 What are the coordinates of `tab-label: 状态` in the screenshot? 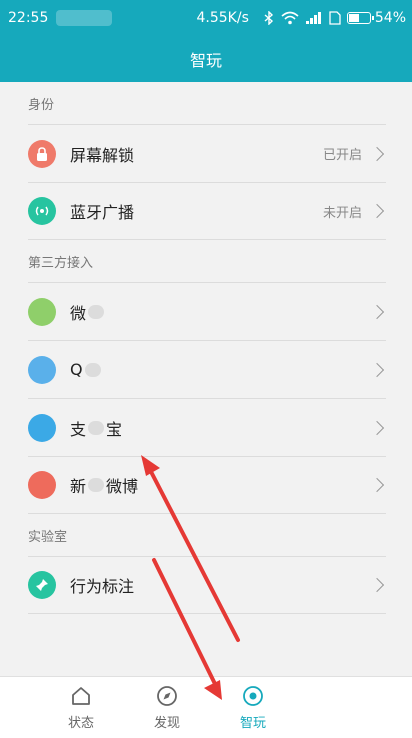 It's located at (80, 723).